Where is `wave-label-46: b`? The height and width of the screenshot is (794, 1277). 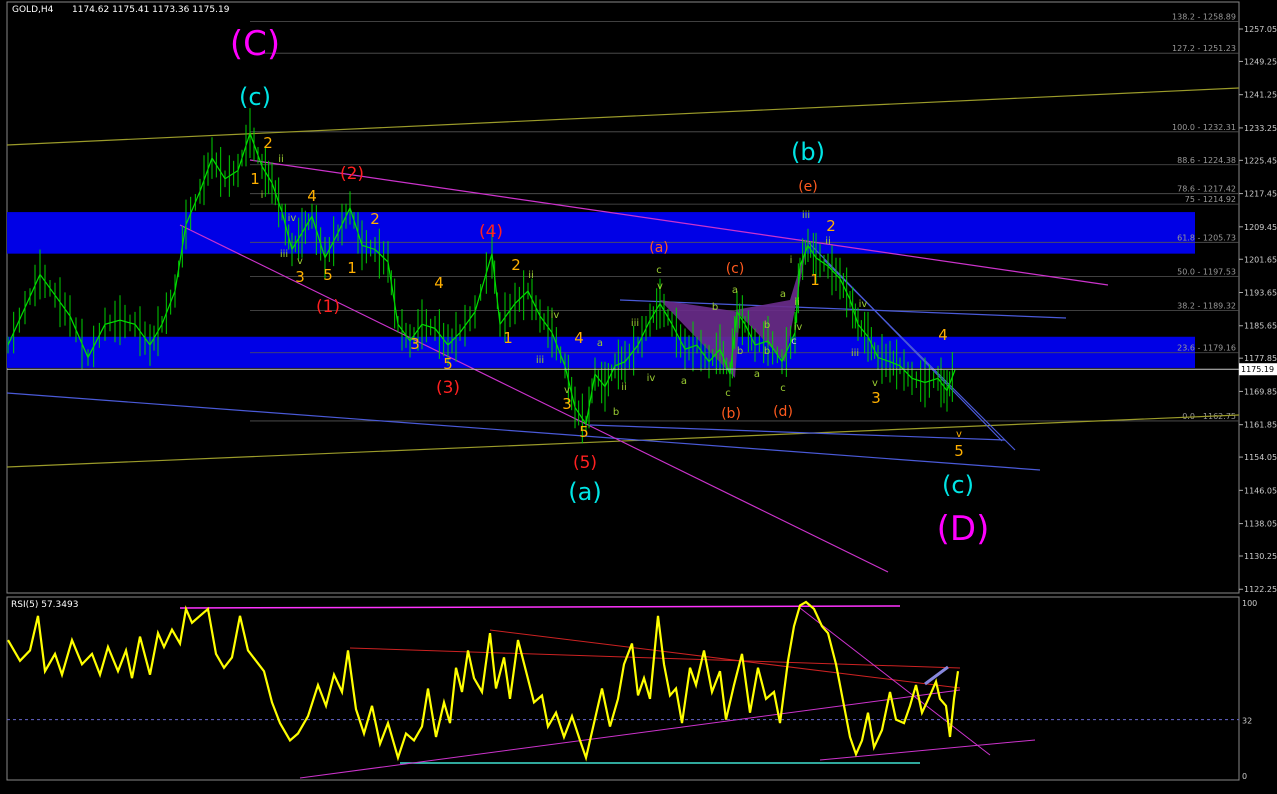 wave-label-46: b is located at coordinates (616, 412).